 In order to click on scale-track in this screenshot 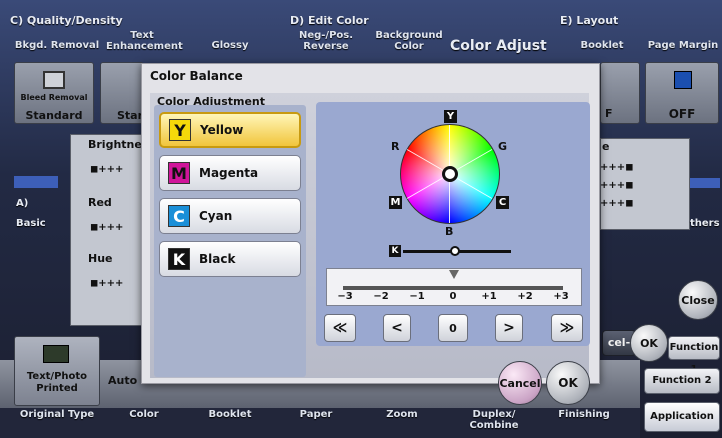, I will do `click(453, 288)`.